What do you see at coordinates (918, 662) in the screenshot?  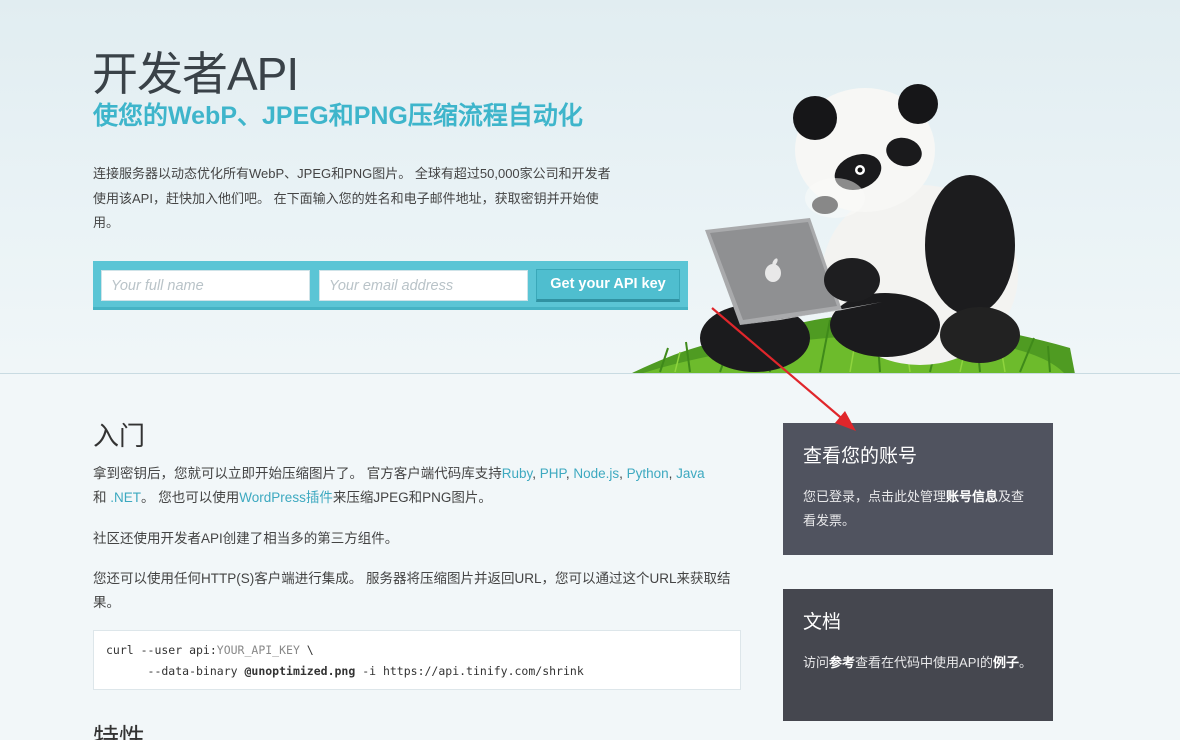 I see `docs-card-text: 访问参考查看在代码中使用API的例子。` at bounding box center [918, 662].